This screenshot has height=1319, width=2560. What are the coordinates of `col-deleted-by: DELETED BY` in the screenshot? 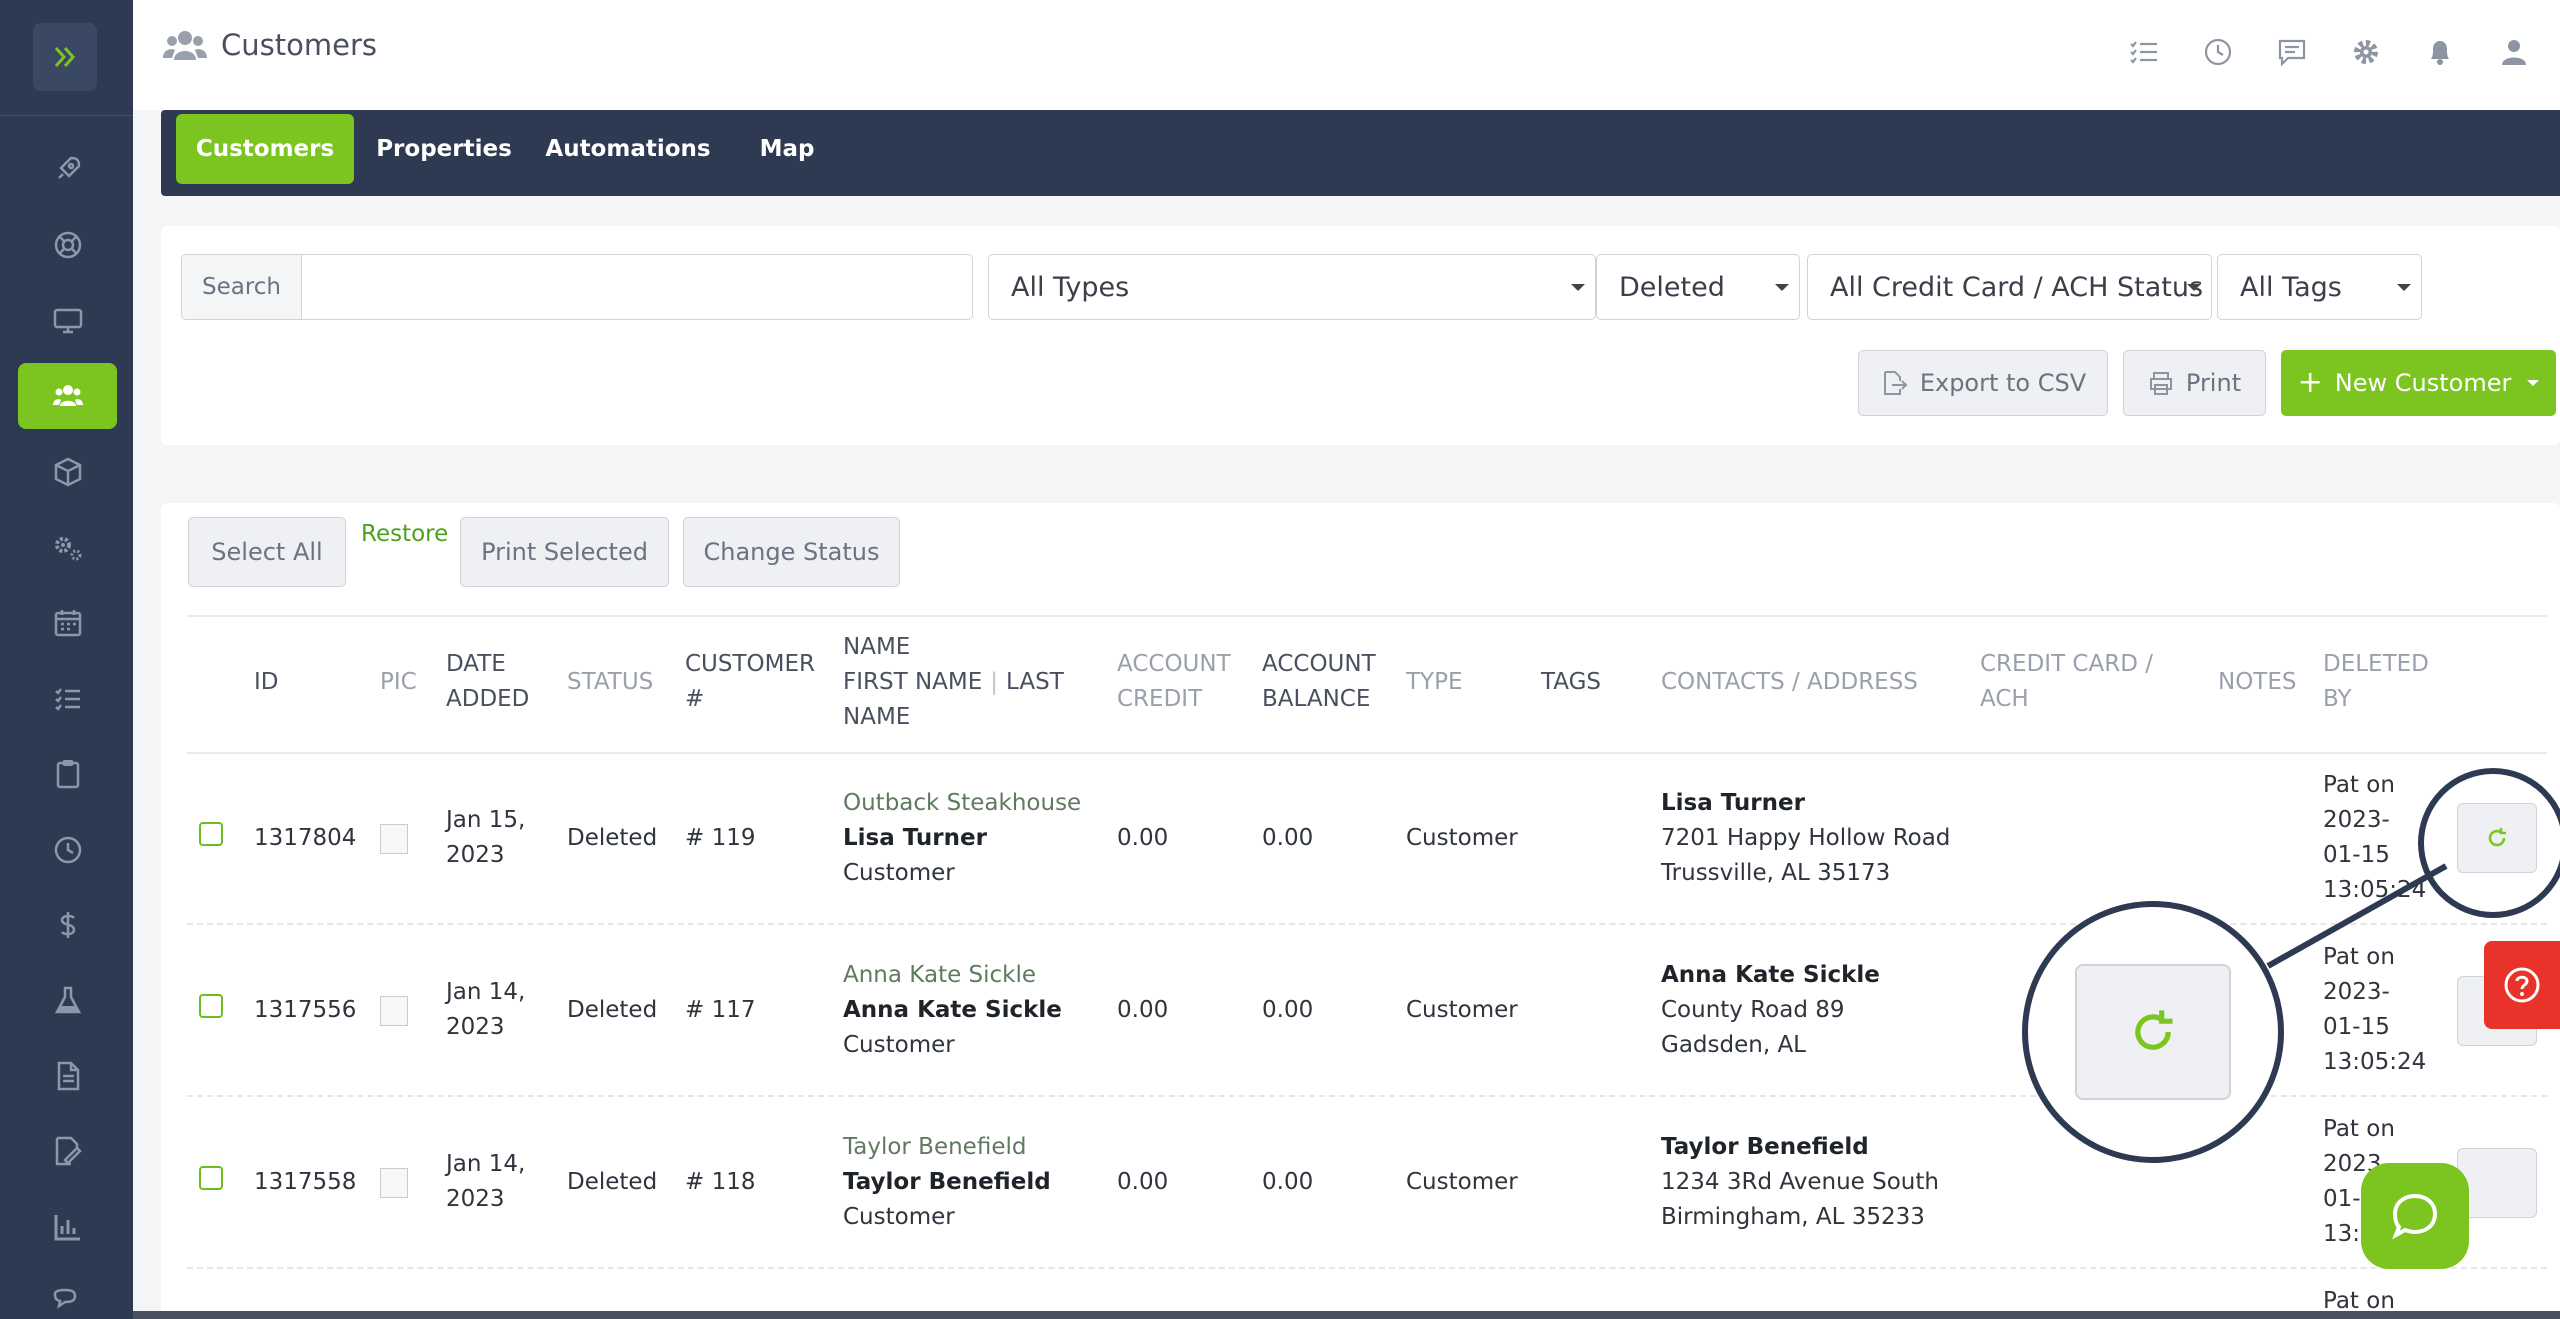 It's located at (2376, 682).